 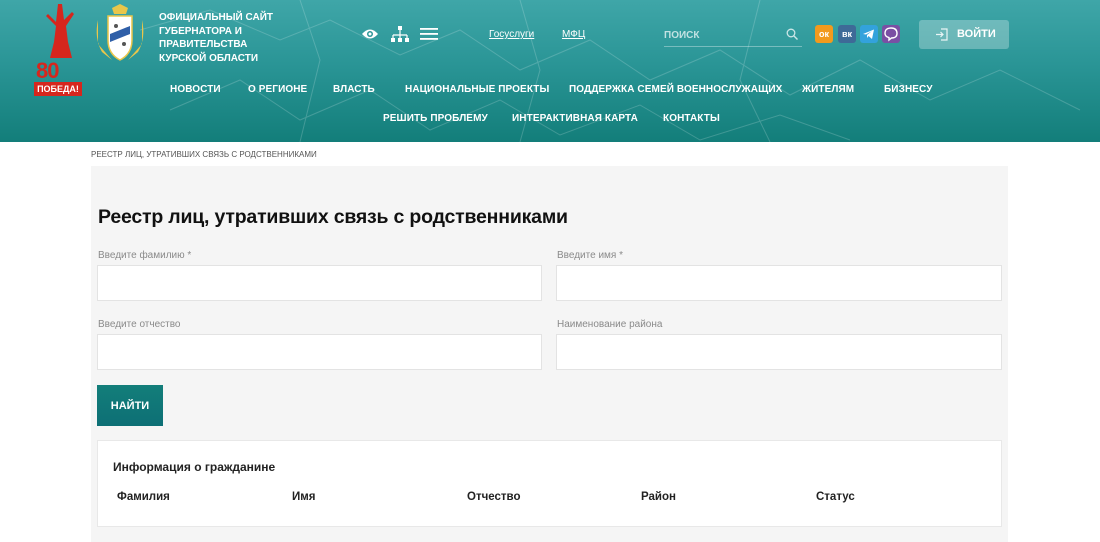 What do you see at coordinates (691, 118) in the screenshot?
I see `nav-contacts: Контакты` at bounding box center [691, 118].